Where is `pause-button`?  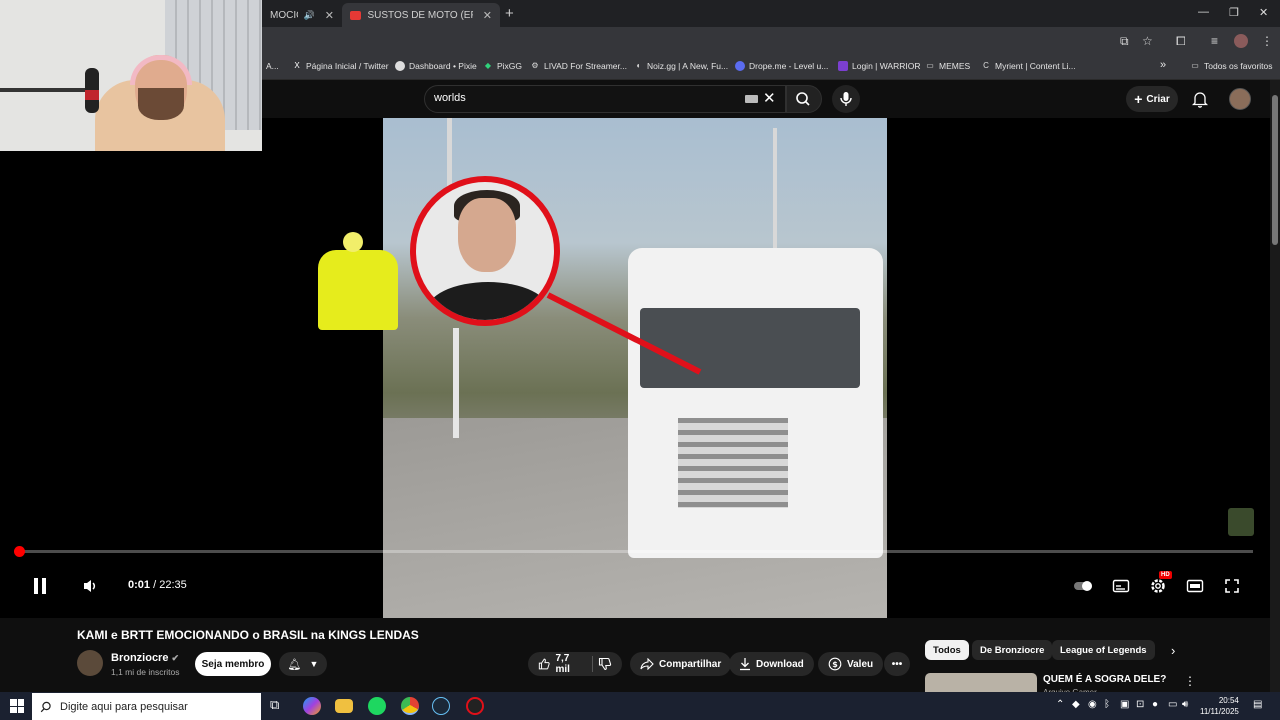
pause-button is located at coordinates (40, 588).